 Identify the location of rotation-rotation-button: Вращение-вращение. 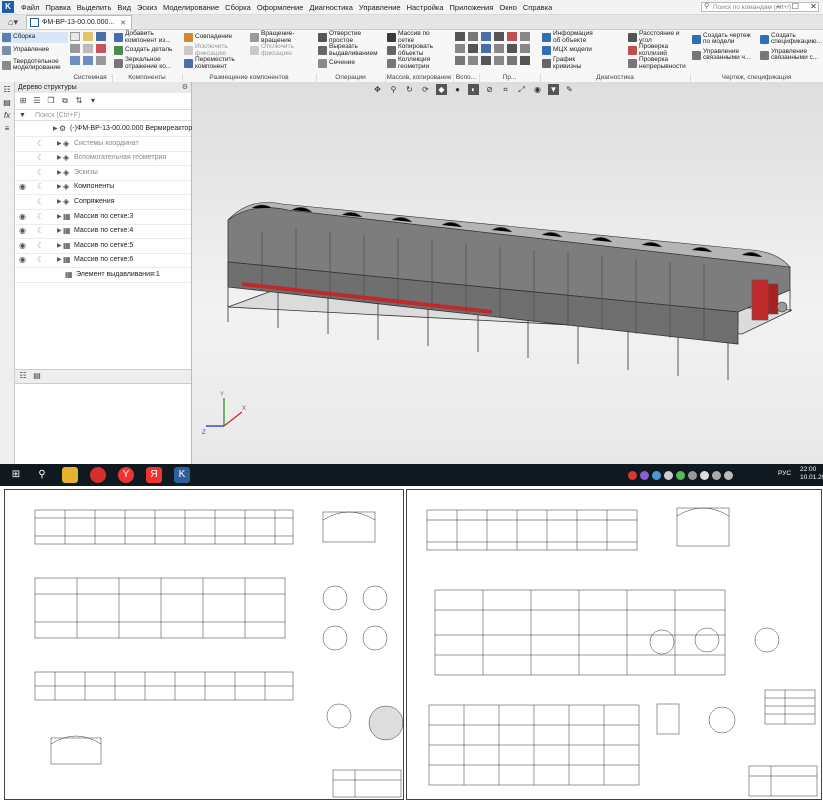
(278, 36).